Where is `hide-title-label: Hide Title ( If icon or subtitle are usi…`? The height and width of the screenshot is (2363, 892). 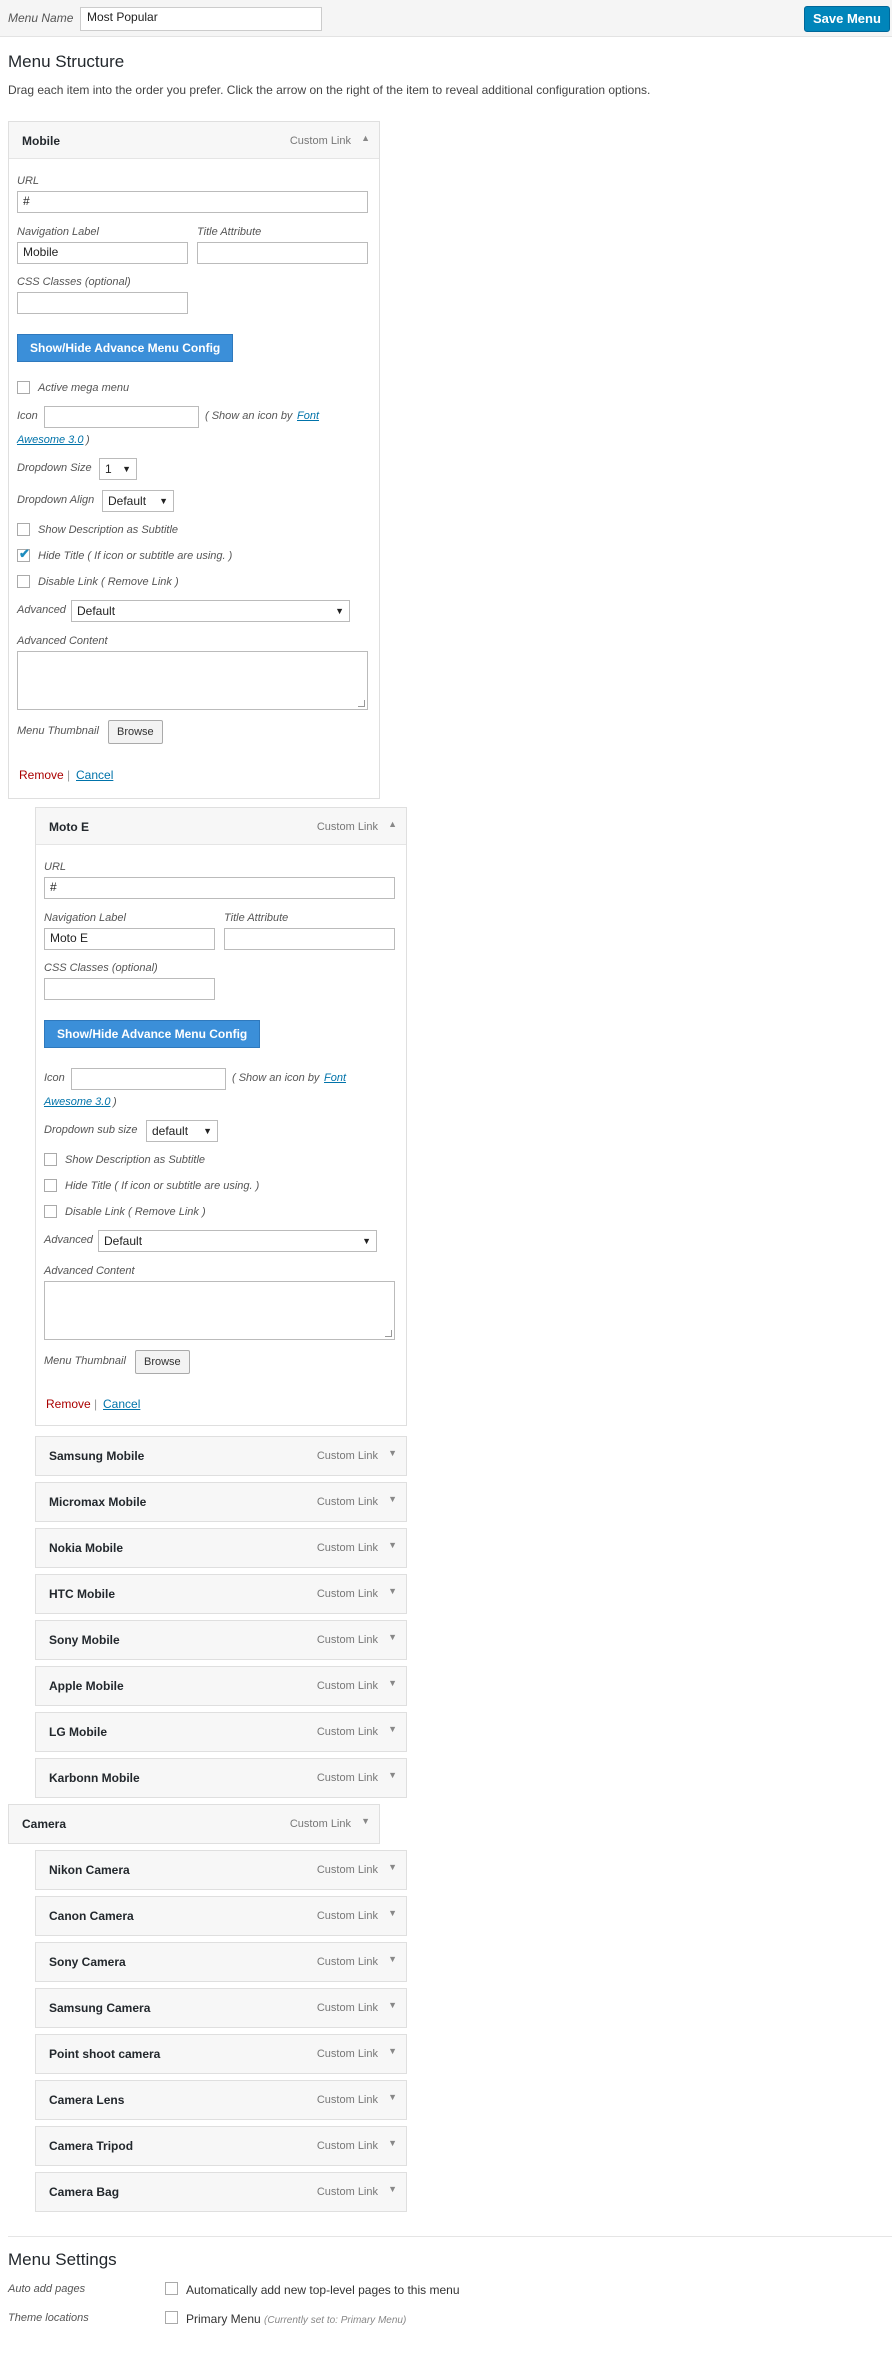
hide-title-label: Hide Title ( If icon or subtitle are usi… is located at coordinates (135, 556).